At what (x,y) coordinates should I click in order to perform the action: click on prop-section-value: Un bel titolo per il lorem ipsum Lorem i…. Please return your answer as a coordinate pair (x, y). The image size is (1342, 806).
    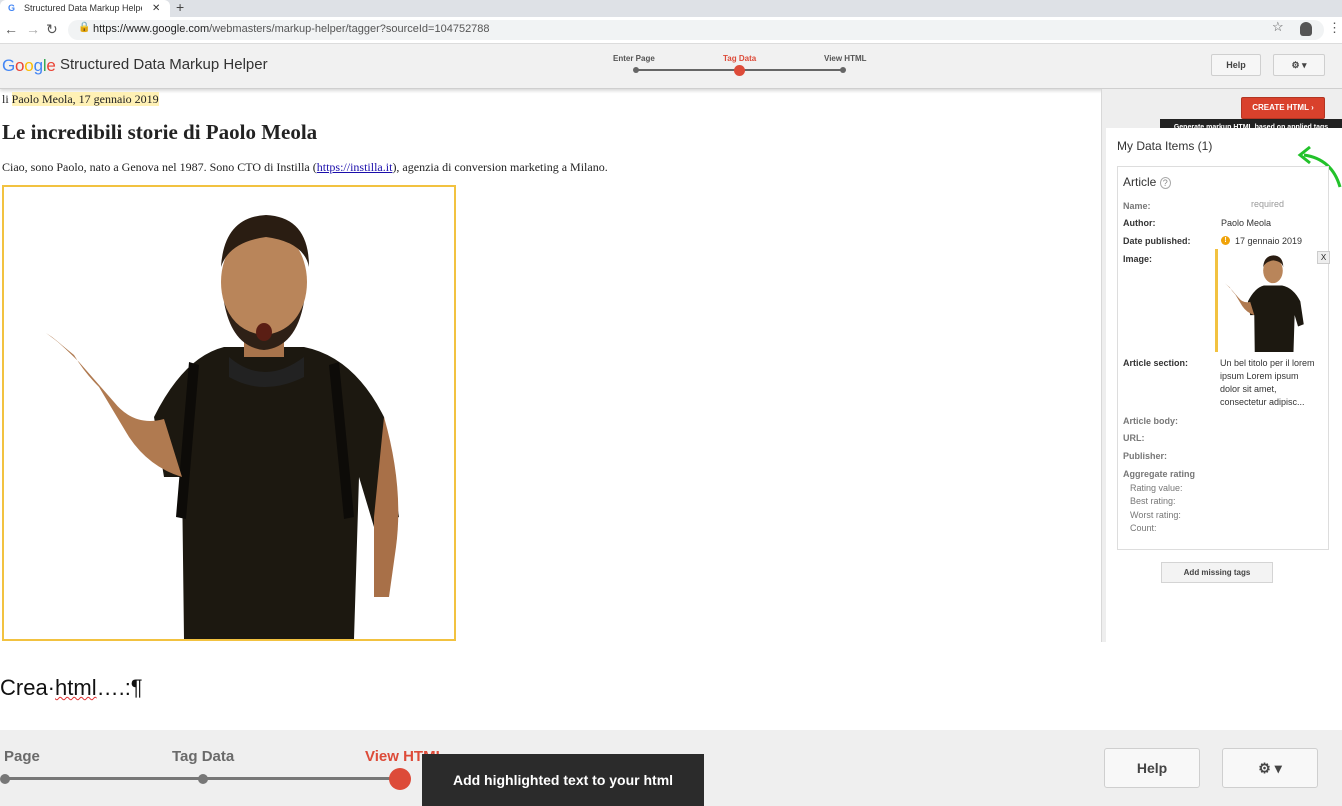
    Looking at the image, I should click on (1268, 383).